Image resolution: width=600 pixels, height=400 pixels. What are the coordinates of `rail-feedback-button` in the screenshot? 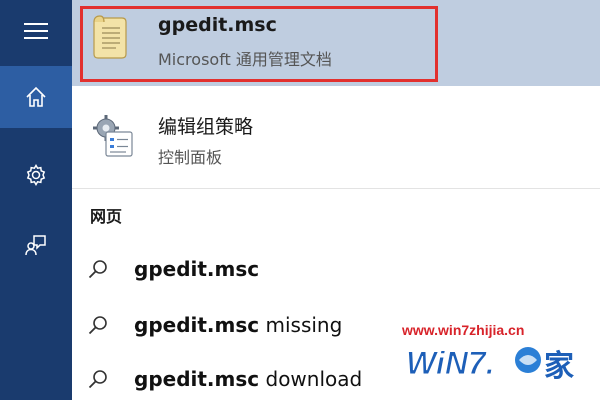 It's located at (36, 245).